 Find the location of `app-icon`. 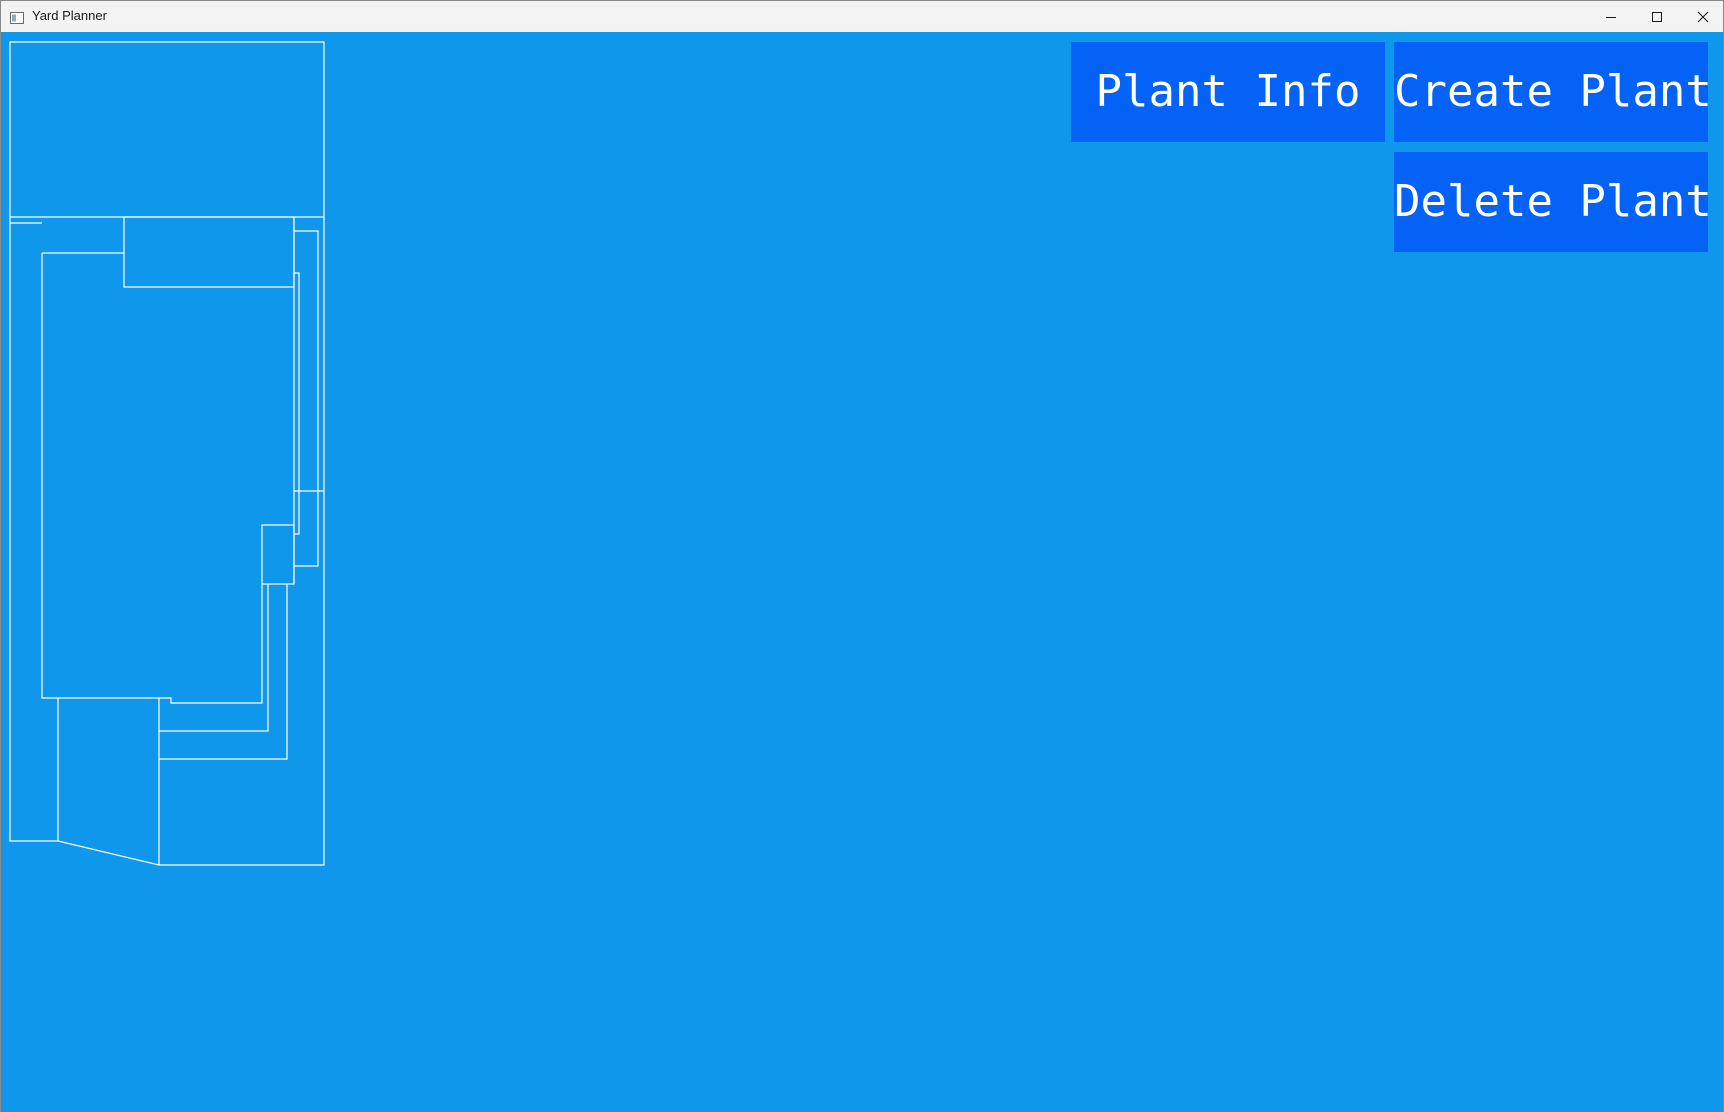

app-icon is located at coordinates (17, 16).